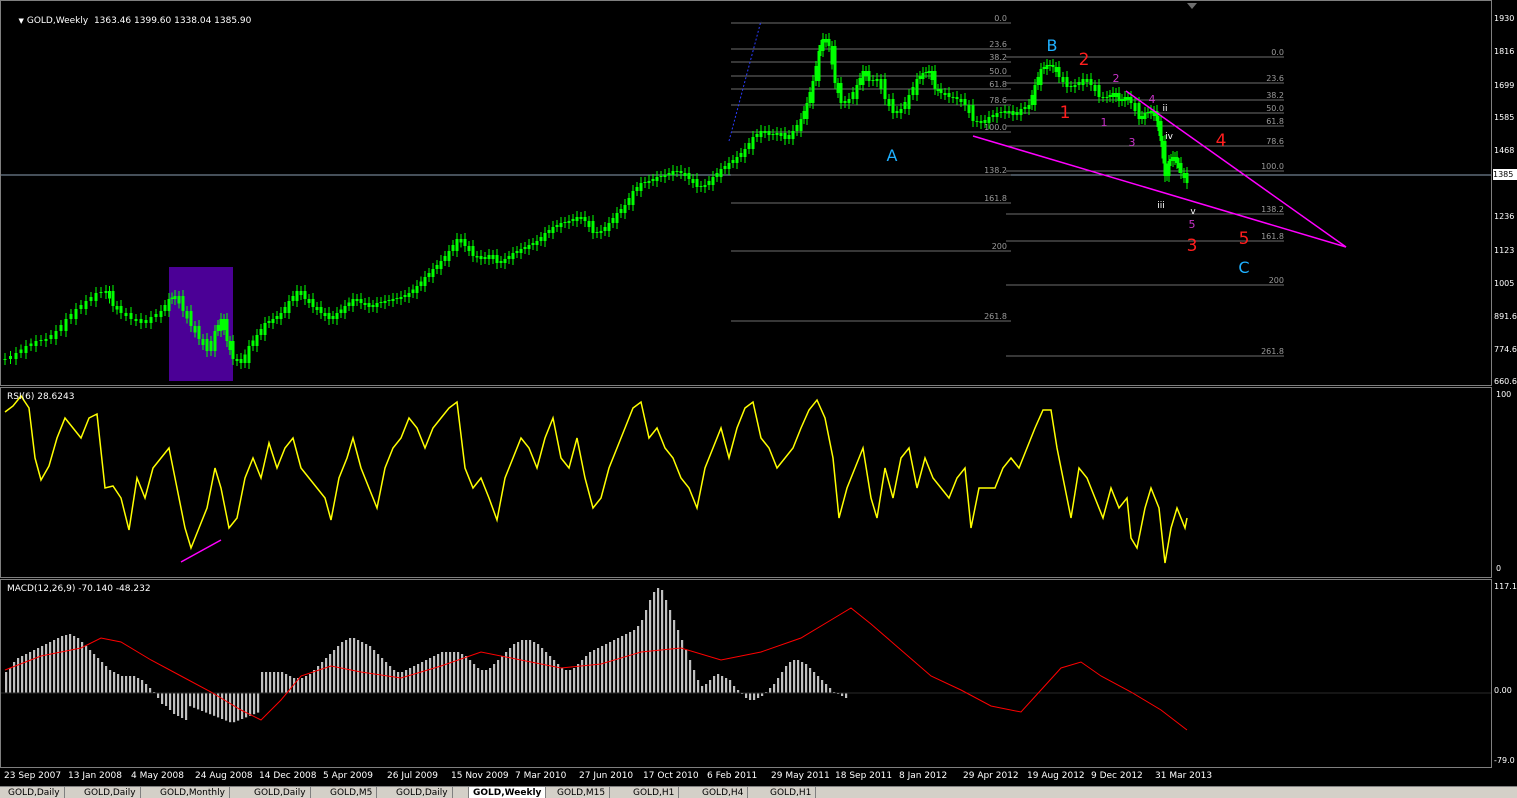  What do you see at coordinates (20, 21) in the screenshot?
I see `dropdown-triangle-icon: ▼` at bounding box center [20, 21].